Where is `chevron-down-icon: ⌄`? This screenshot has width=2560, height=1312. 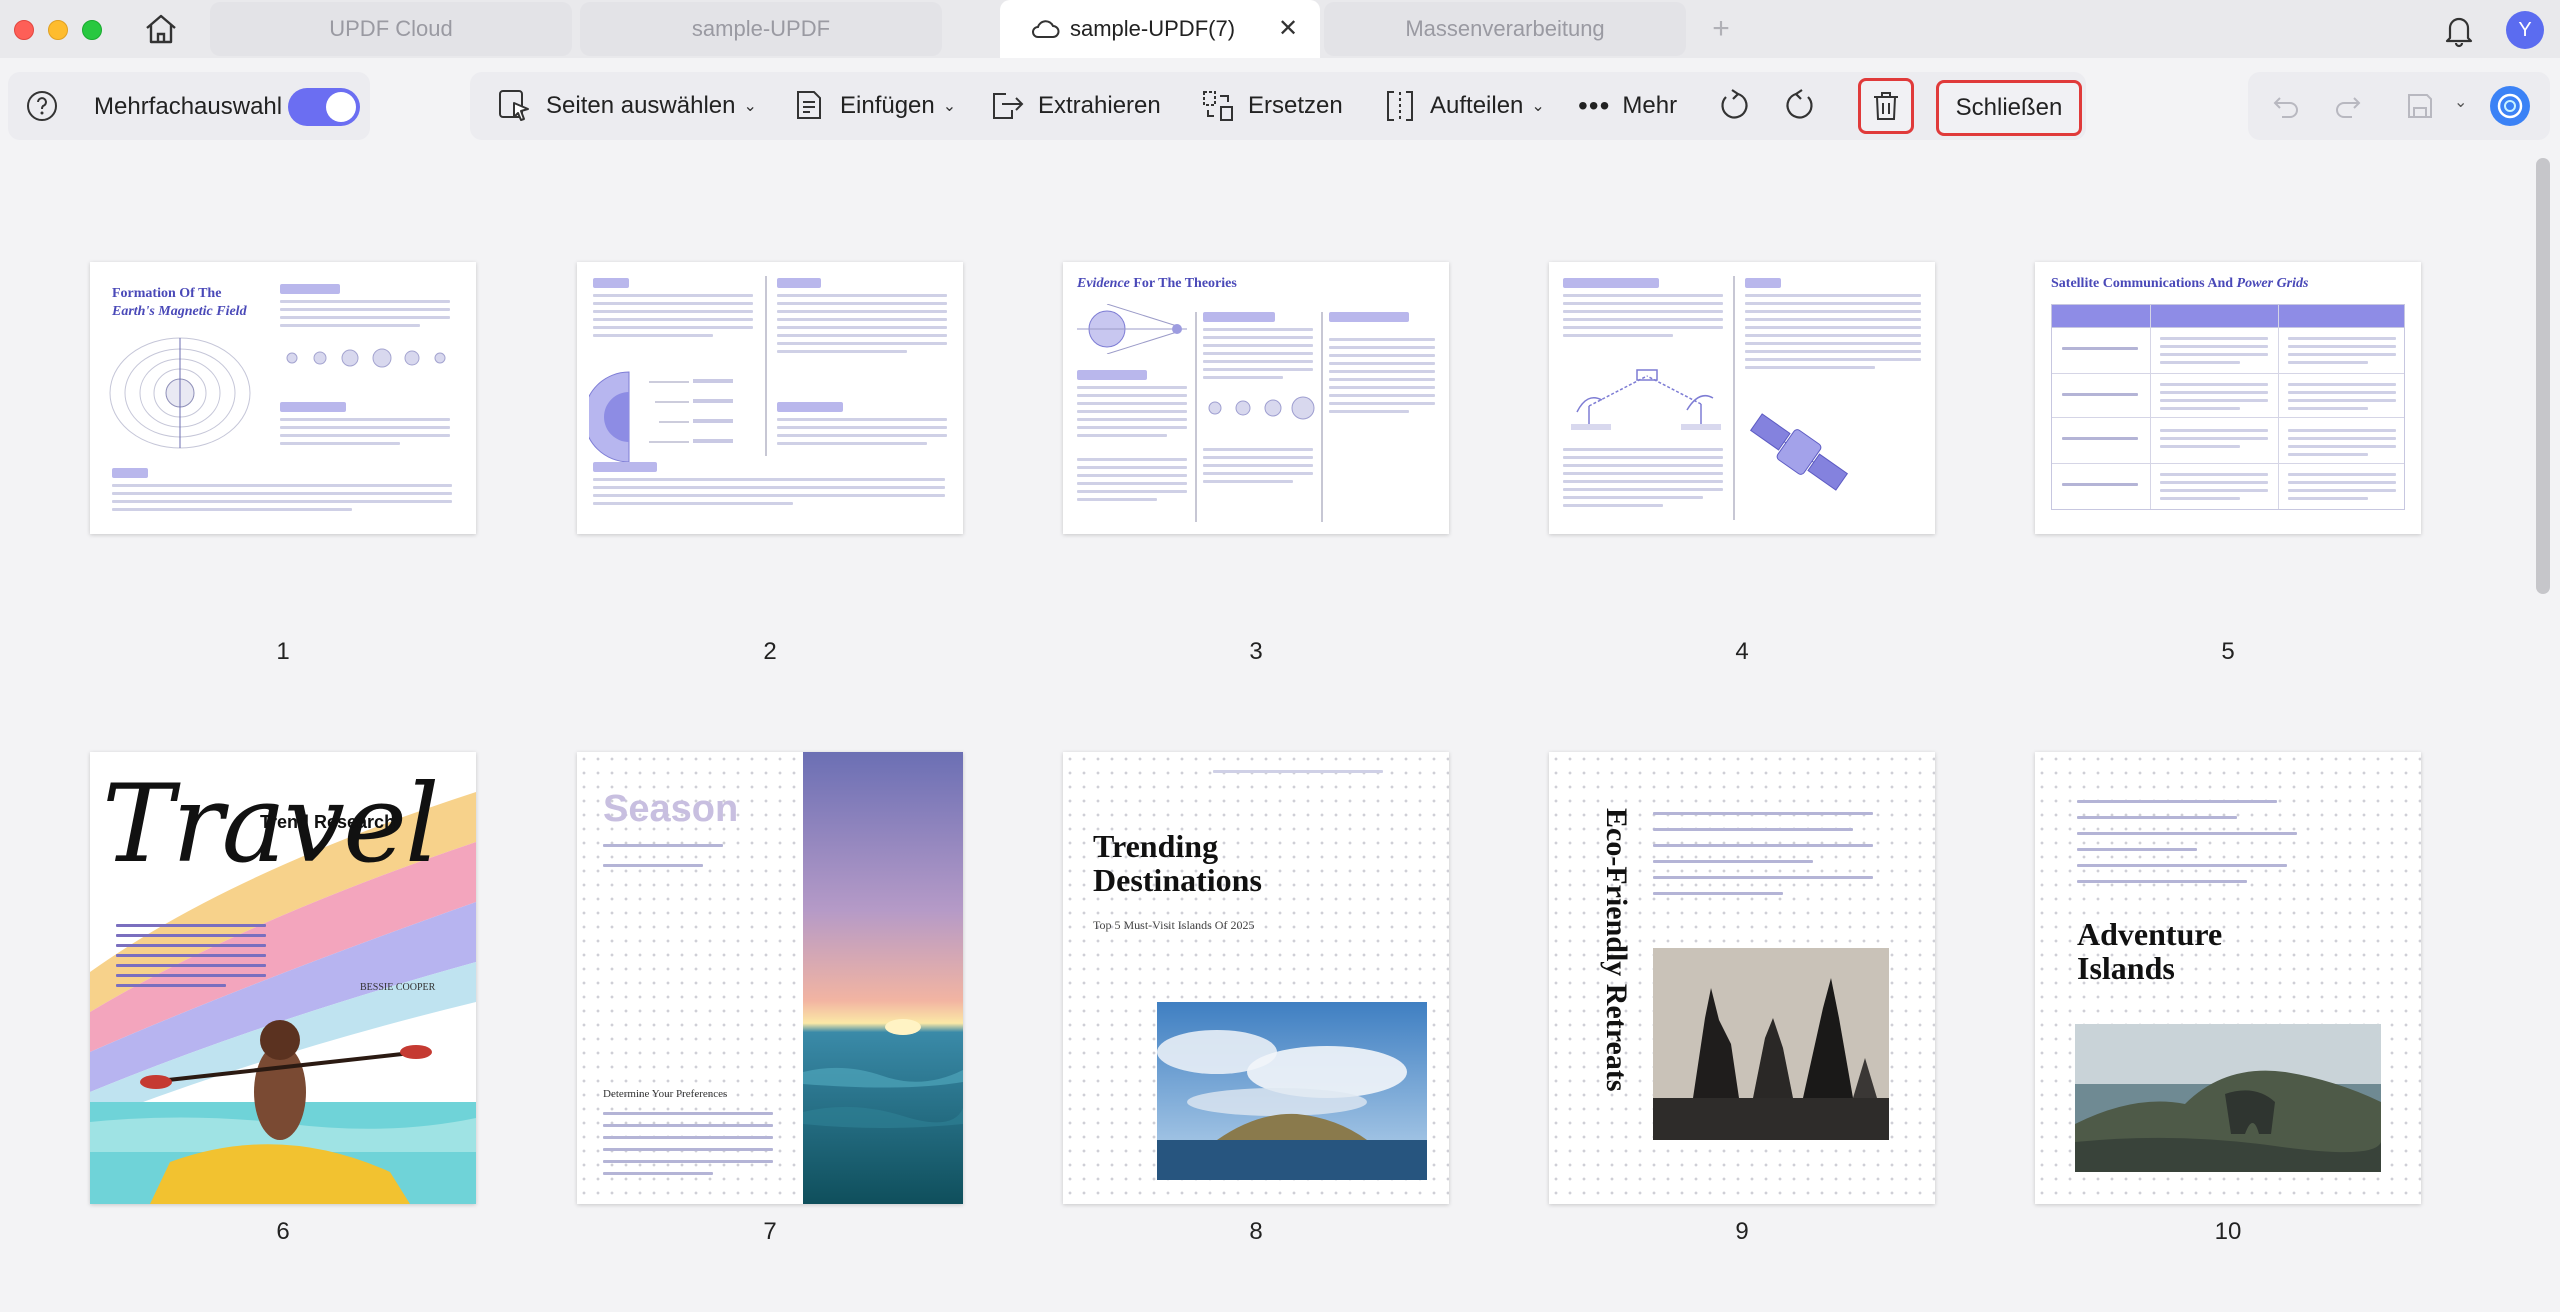
chevron-down-icon: ⌄ is located at coordinates (949, 106).